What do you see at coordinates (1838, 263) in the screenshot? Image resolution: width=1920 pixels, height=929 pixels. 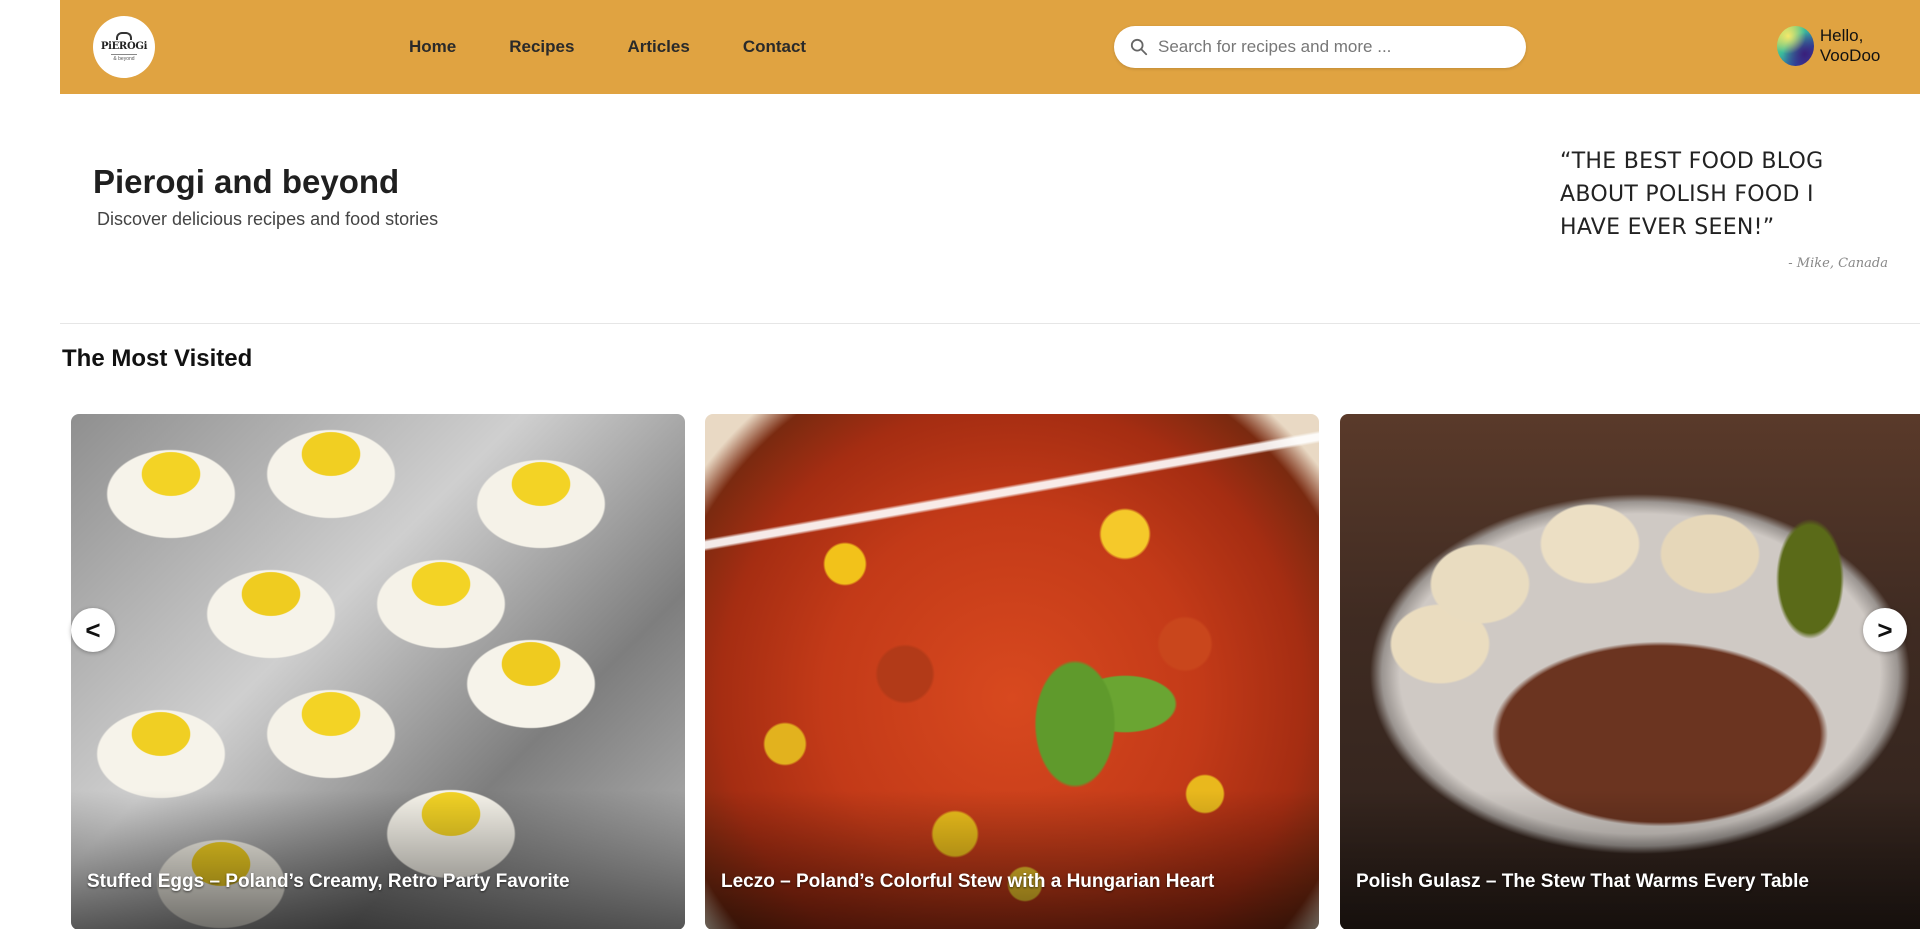 I see `testimonial-author: - Mike, Canada` at bounding box center [1838, 263].